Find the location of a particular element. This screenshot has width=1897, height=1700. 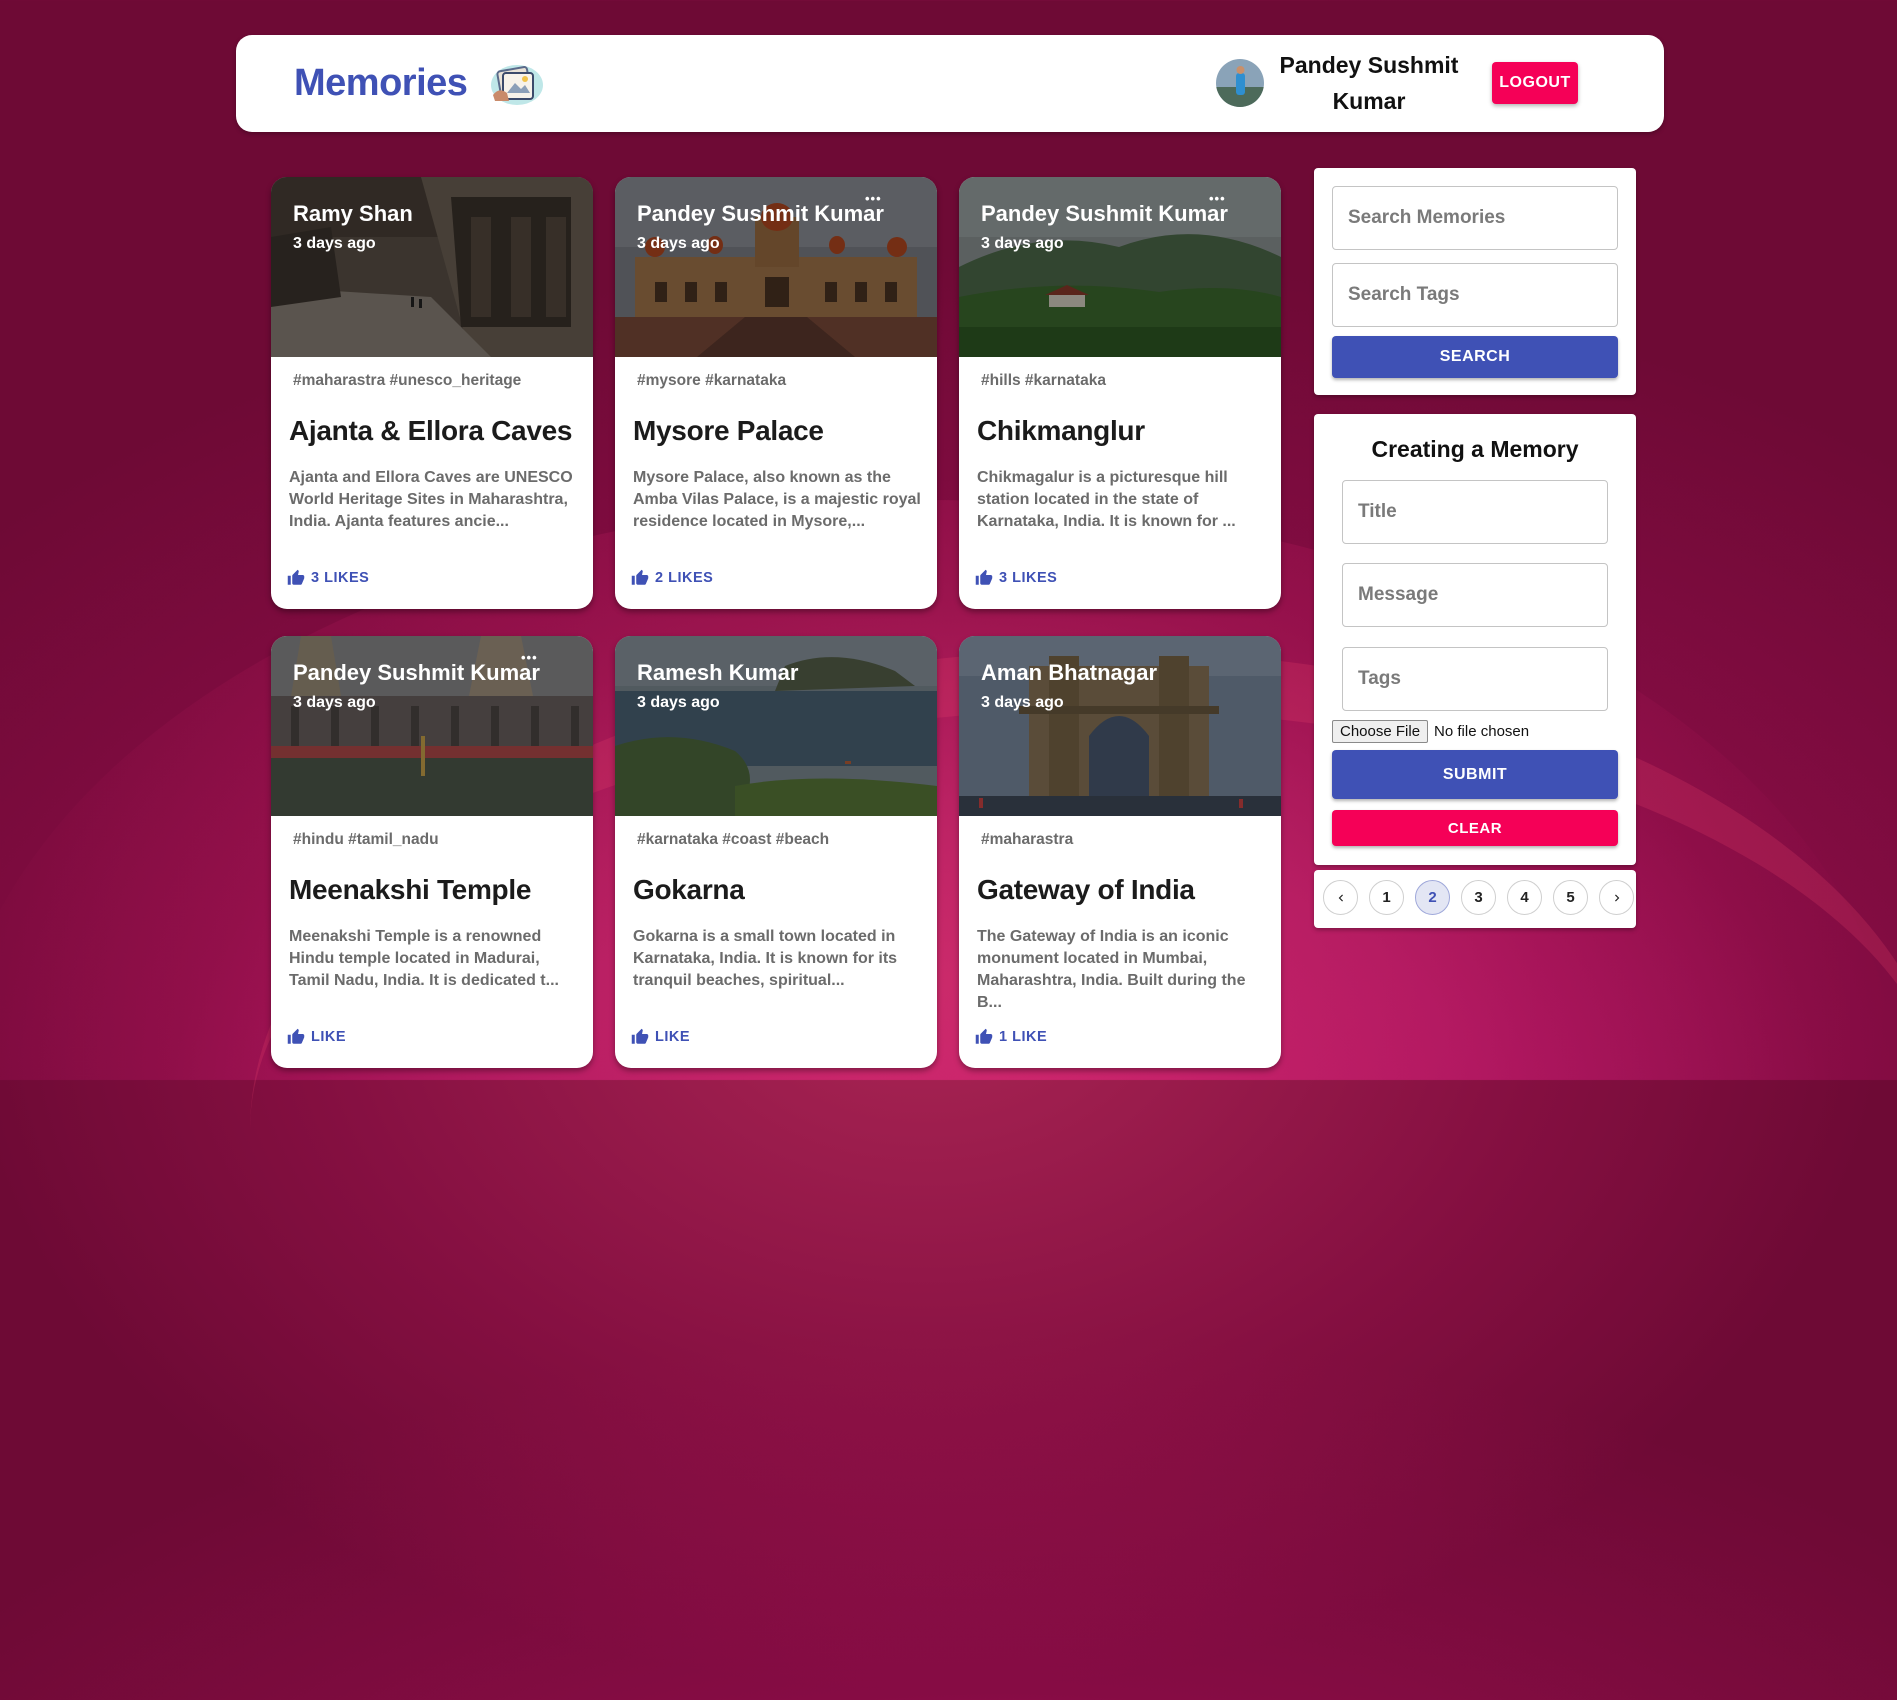

search-memories-input: Search Memories is located at coordinates (1475, 218).